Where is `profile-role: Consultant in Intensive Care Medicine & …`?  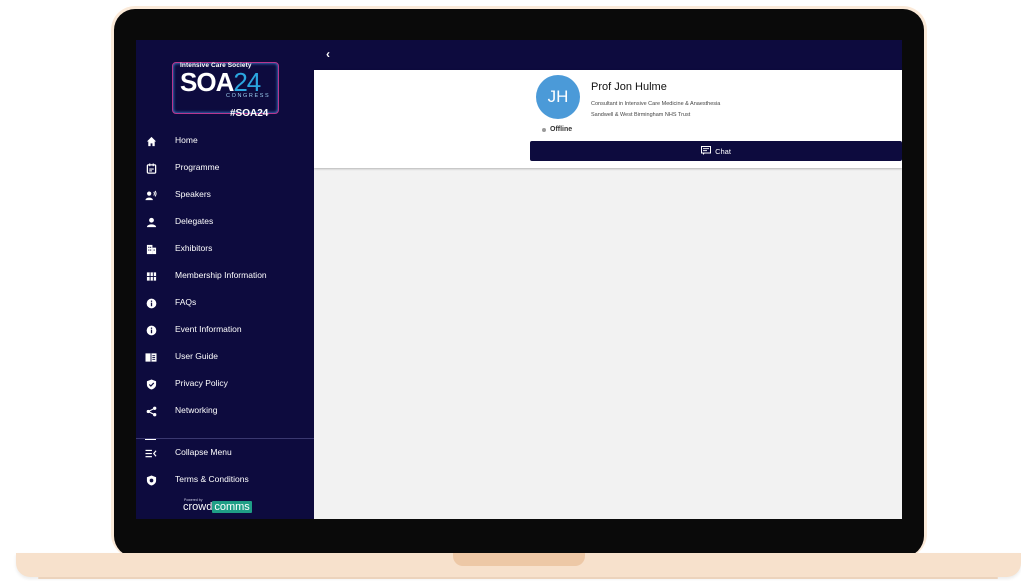
profile-role: Consultant in Intensive Care Medicine & … is located at coordinates (656, 104).